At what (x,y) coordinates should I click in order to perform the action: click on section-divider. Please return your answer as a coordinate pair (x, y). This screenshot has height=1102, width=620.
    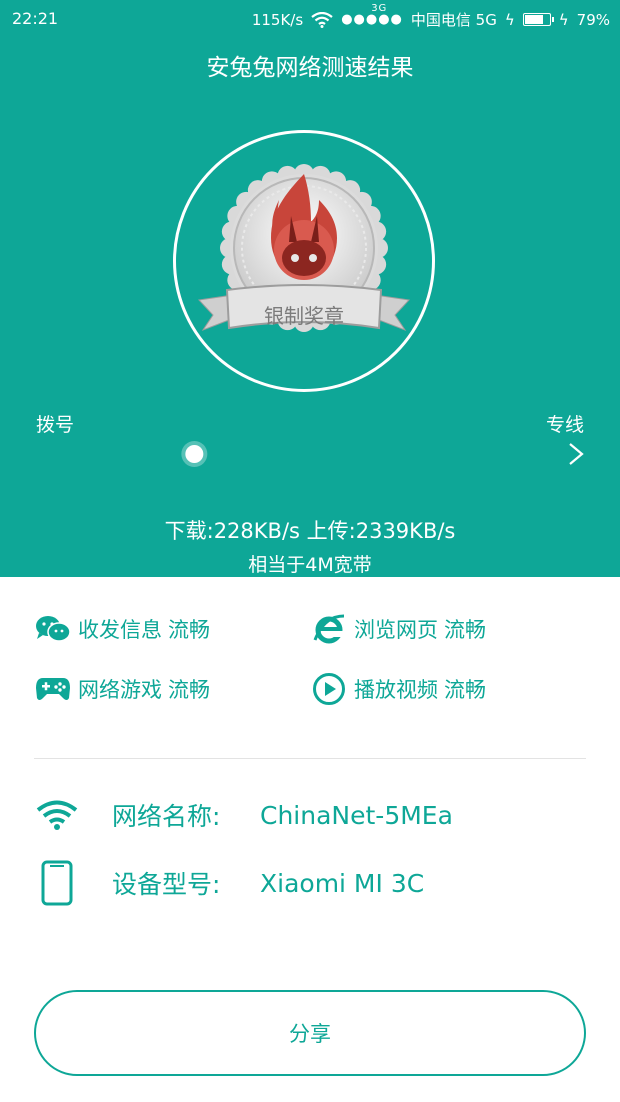
    Looking at the image, I should click on (310, 758).